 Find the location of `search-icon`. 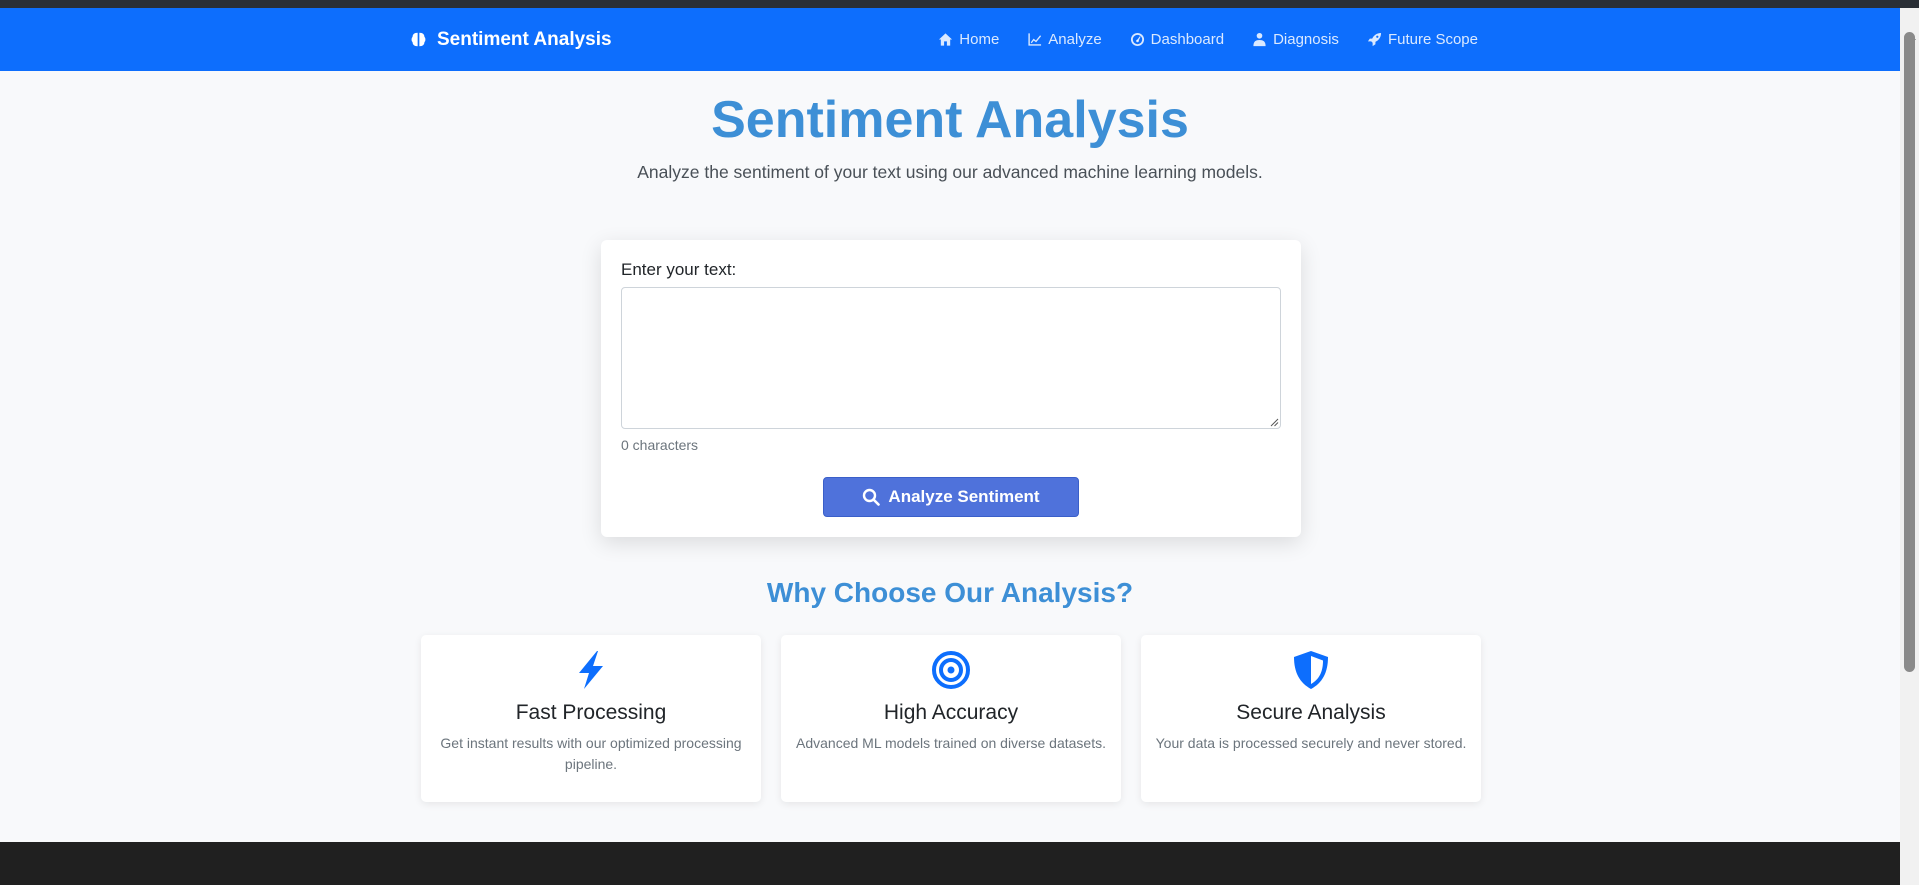

search-icon is located at coordinates (872, 497).